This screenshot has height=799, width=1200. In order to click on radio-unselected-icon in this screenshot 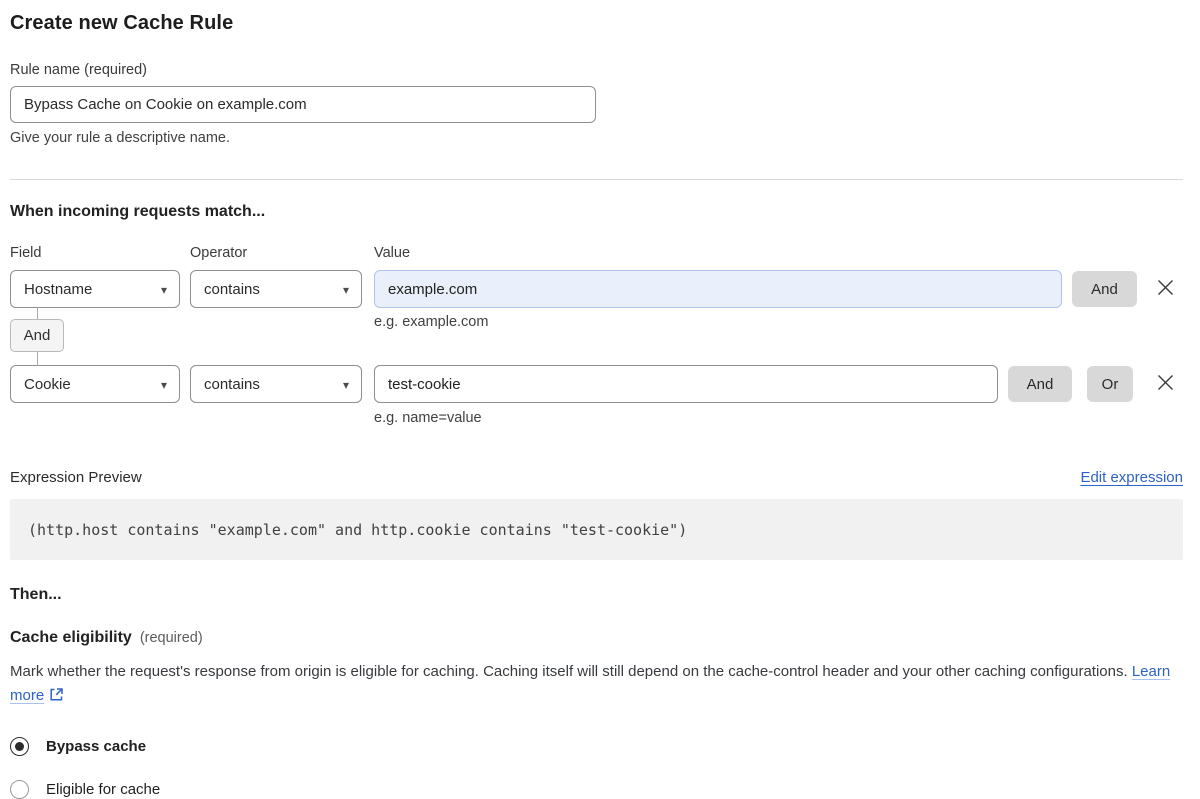, I will do `click(19, 789)`.